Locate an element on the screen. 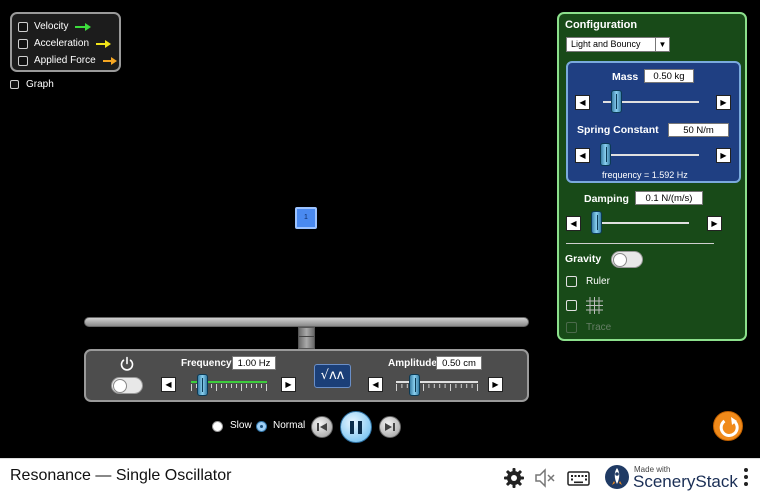 The width and height of the screenshot is (760, 496). brand-name: SceneryStack is located at coordinates (685, 481).